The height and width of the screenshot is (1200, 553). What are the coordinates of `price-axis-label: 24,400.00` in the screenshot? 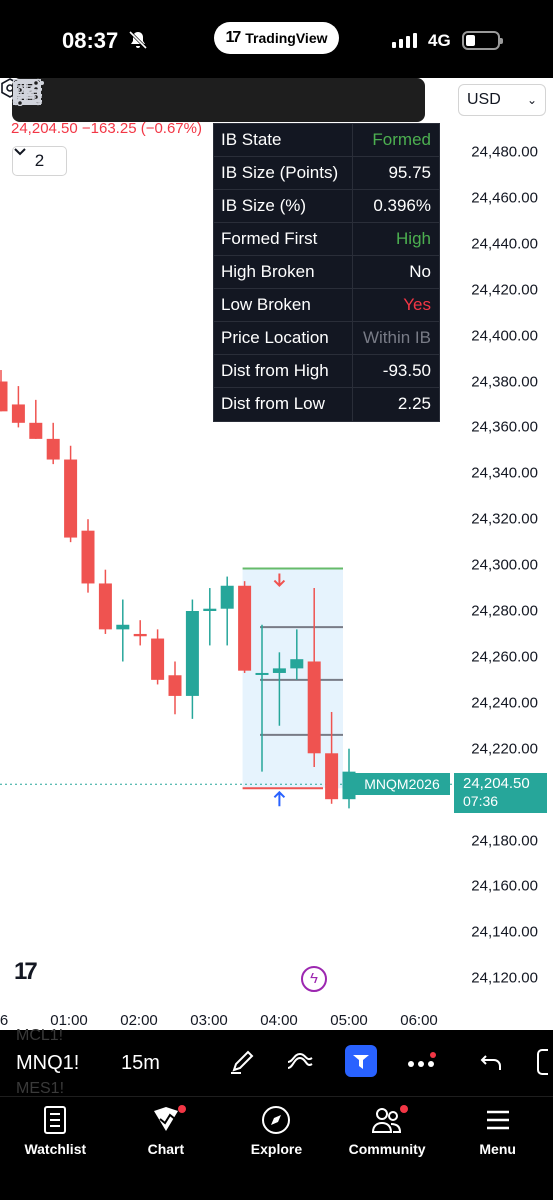 It's located at (504, 336).